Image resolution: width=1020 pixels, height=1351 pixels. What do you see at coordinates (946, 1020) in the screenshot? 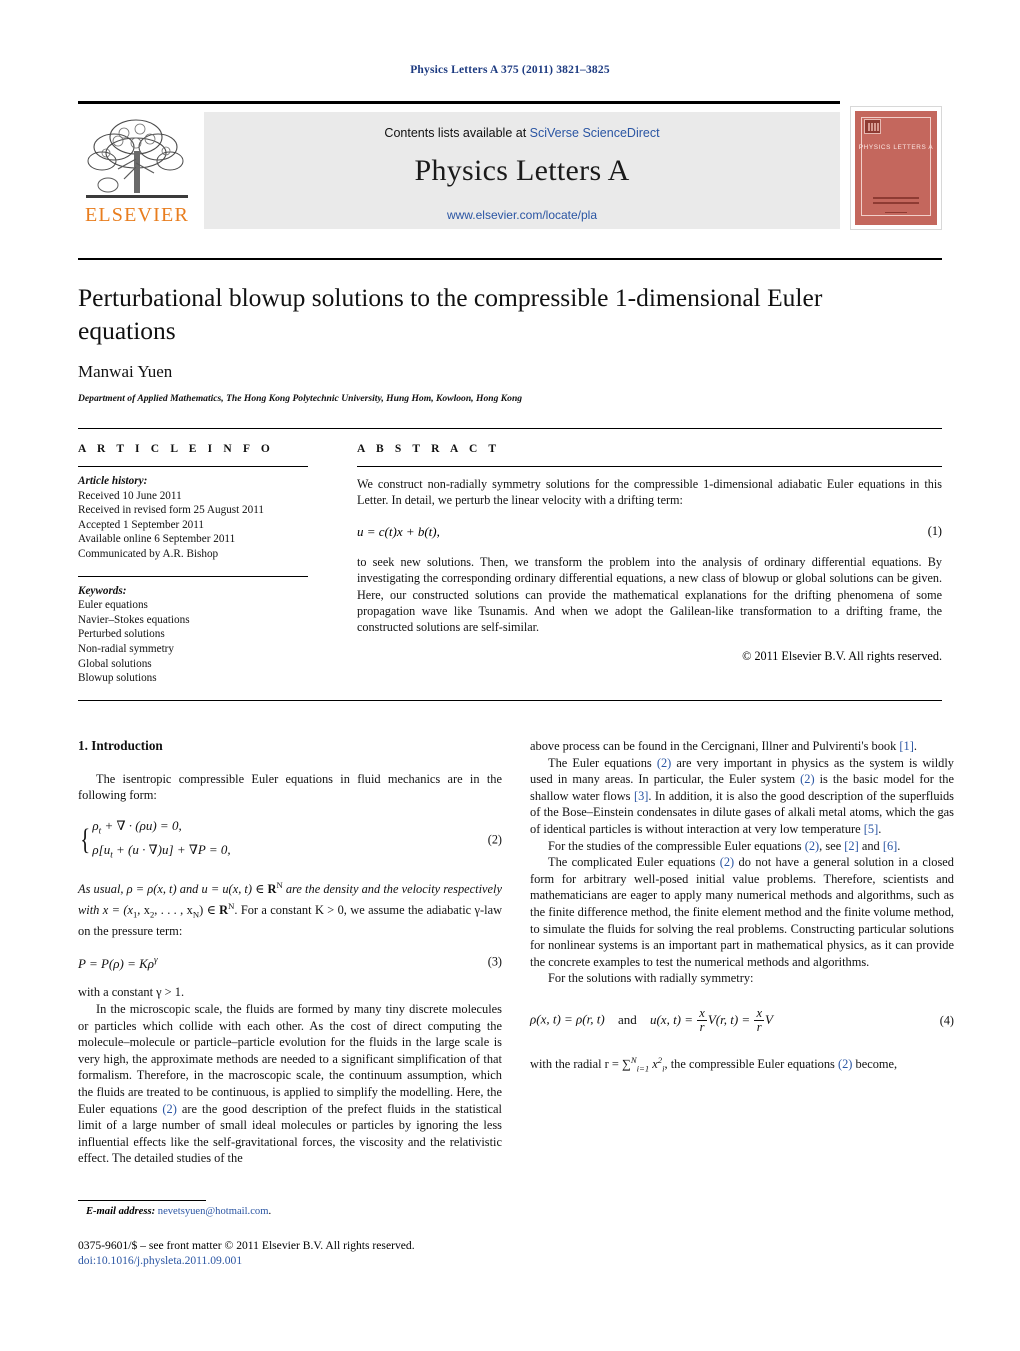
I see `equation-4-number: (4)` at bounding box center [946, 1020].